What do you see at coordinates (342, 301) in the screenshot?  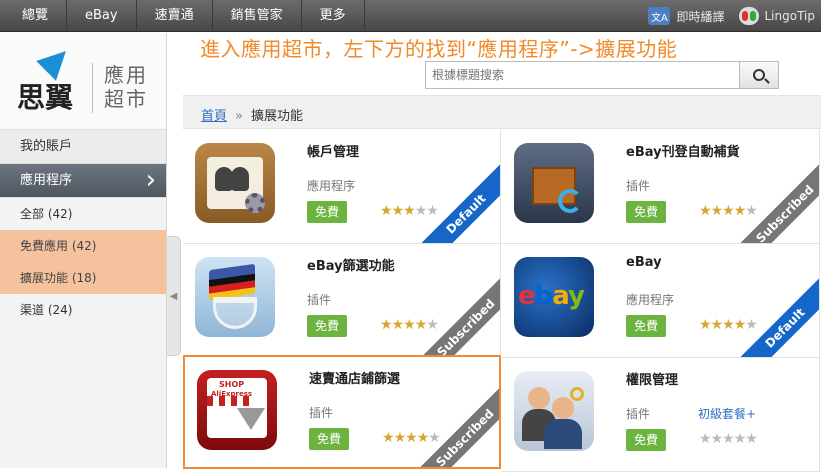 I see `app-card-ebay-filter: eBay篩選功能 插件 免費 ★★★★★ Subscribed` at bounding box center [342, 301].